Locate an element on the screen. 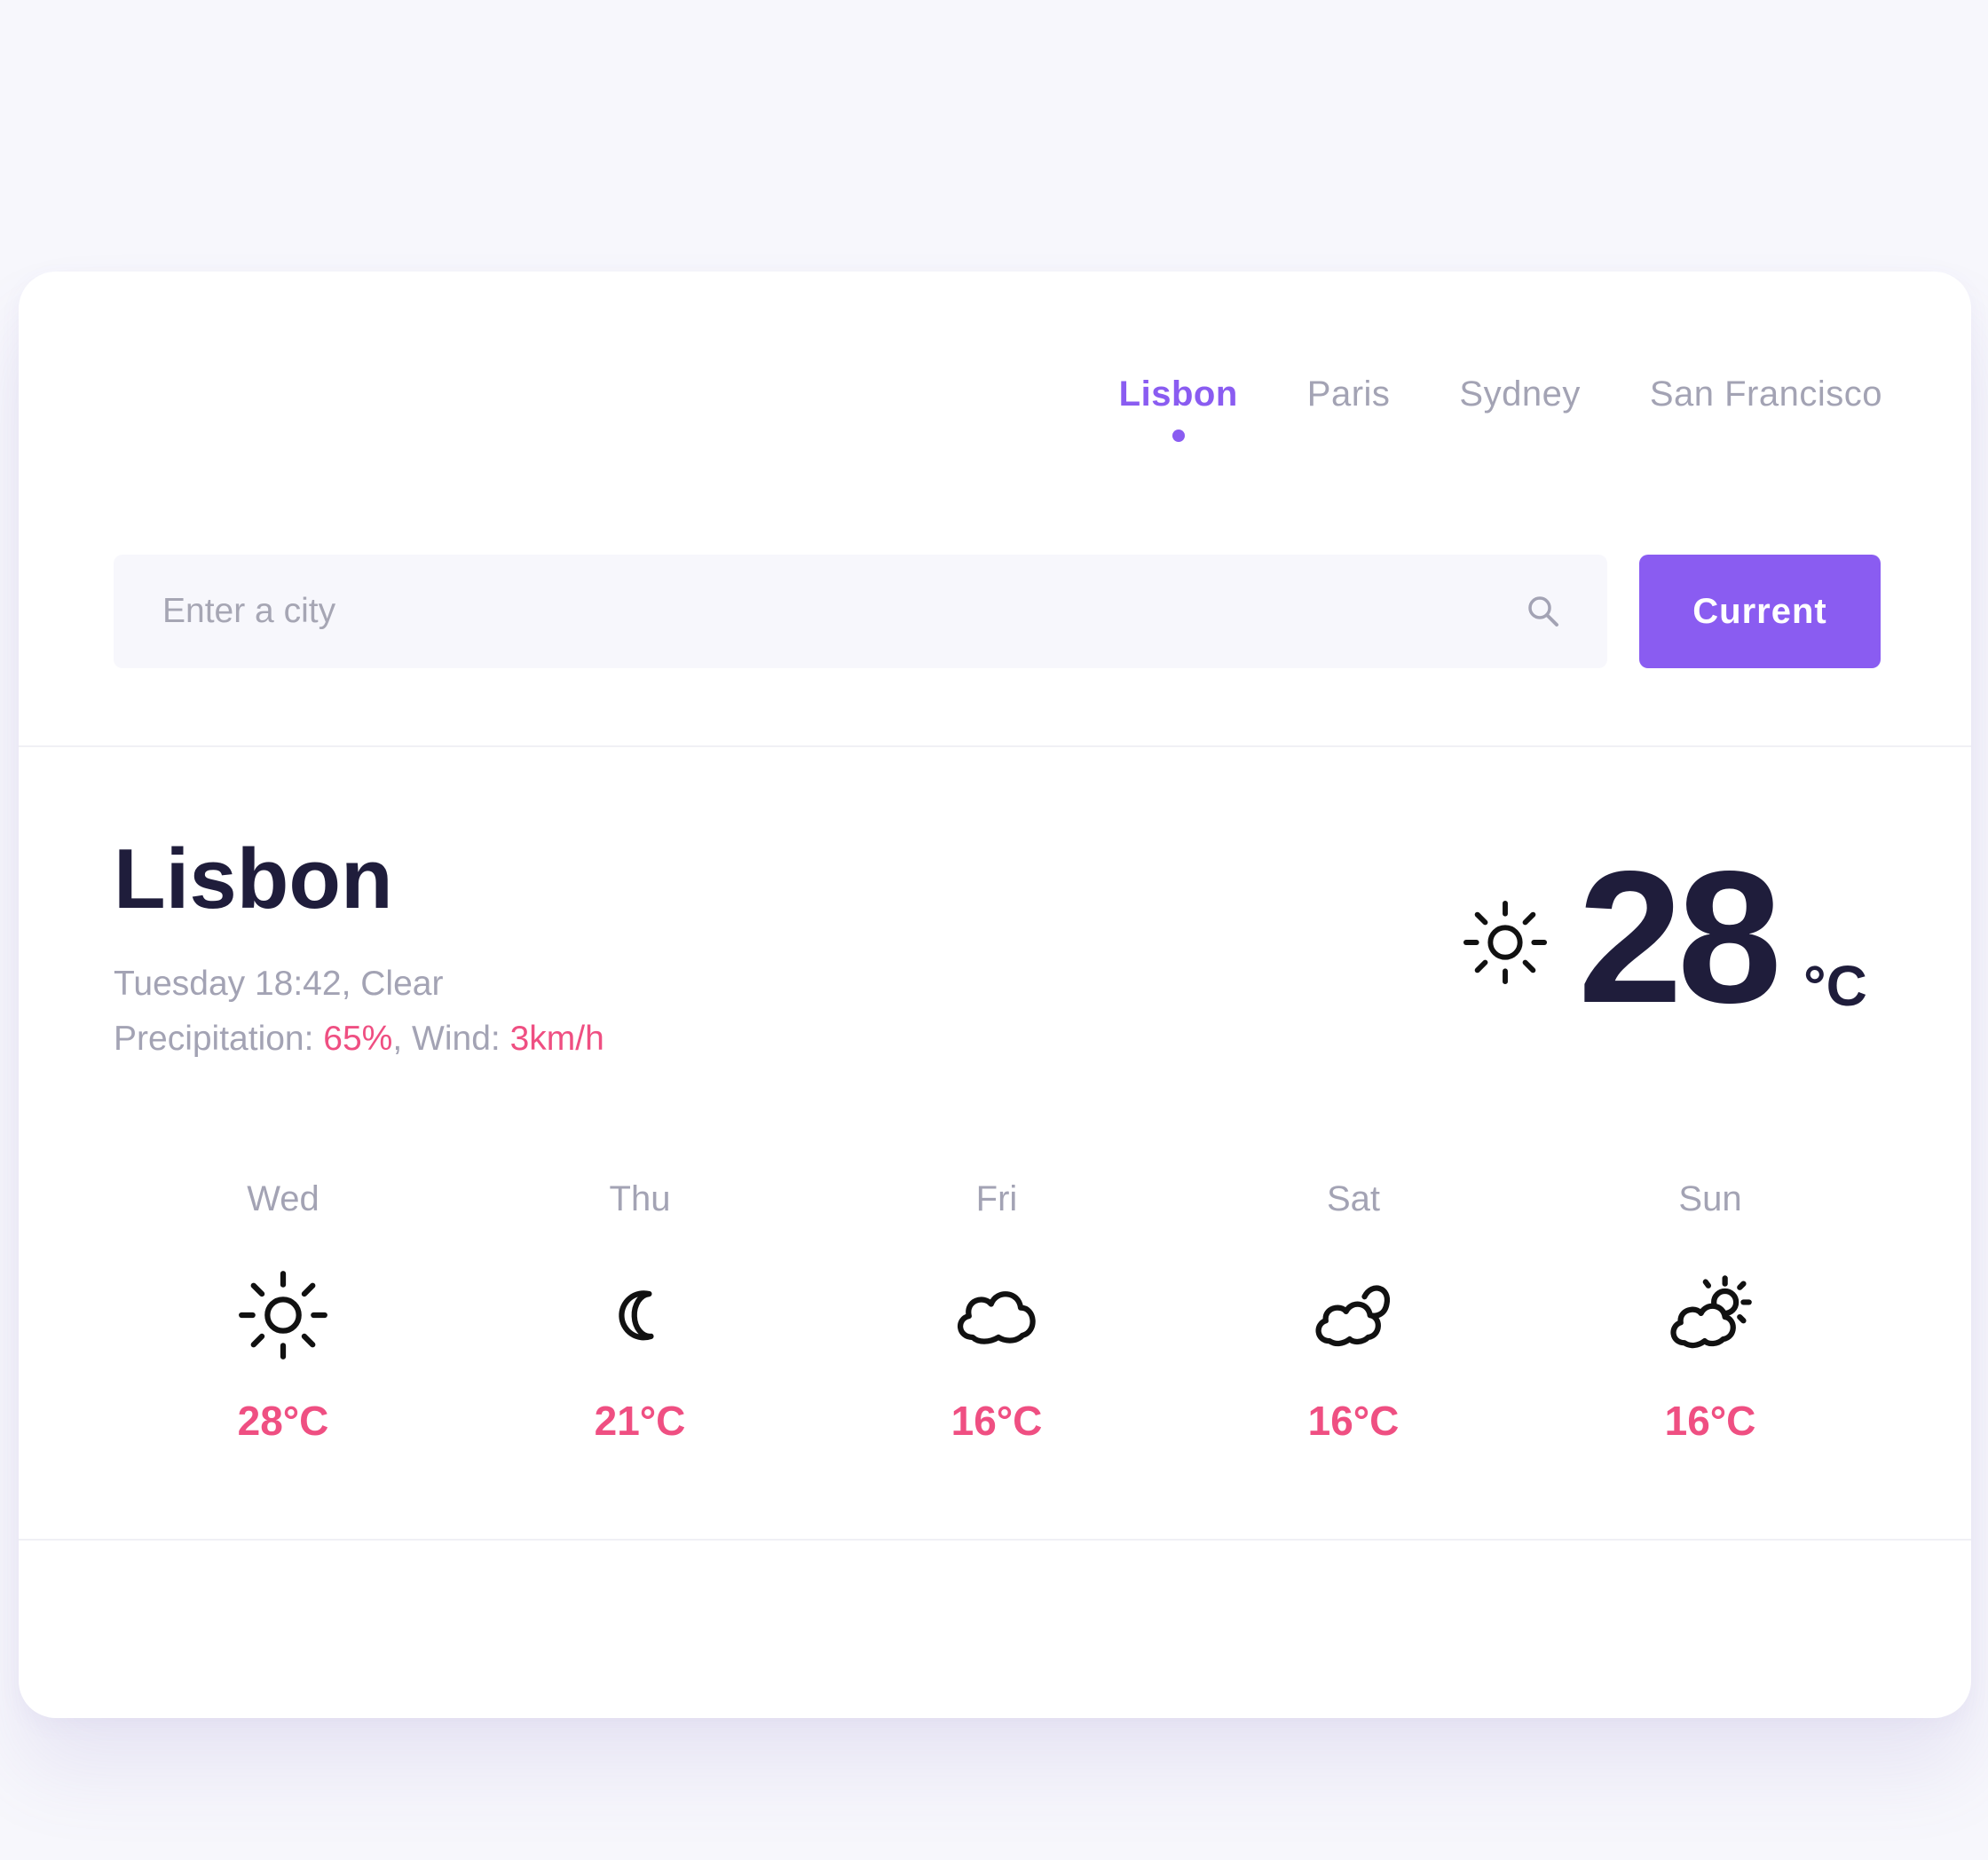  wind-value: 3km/h is located at coordinates (556, 1039).